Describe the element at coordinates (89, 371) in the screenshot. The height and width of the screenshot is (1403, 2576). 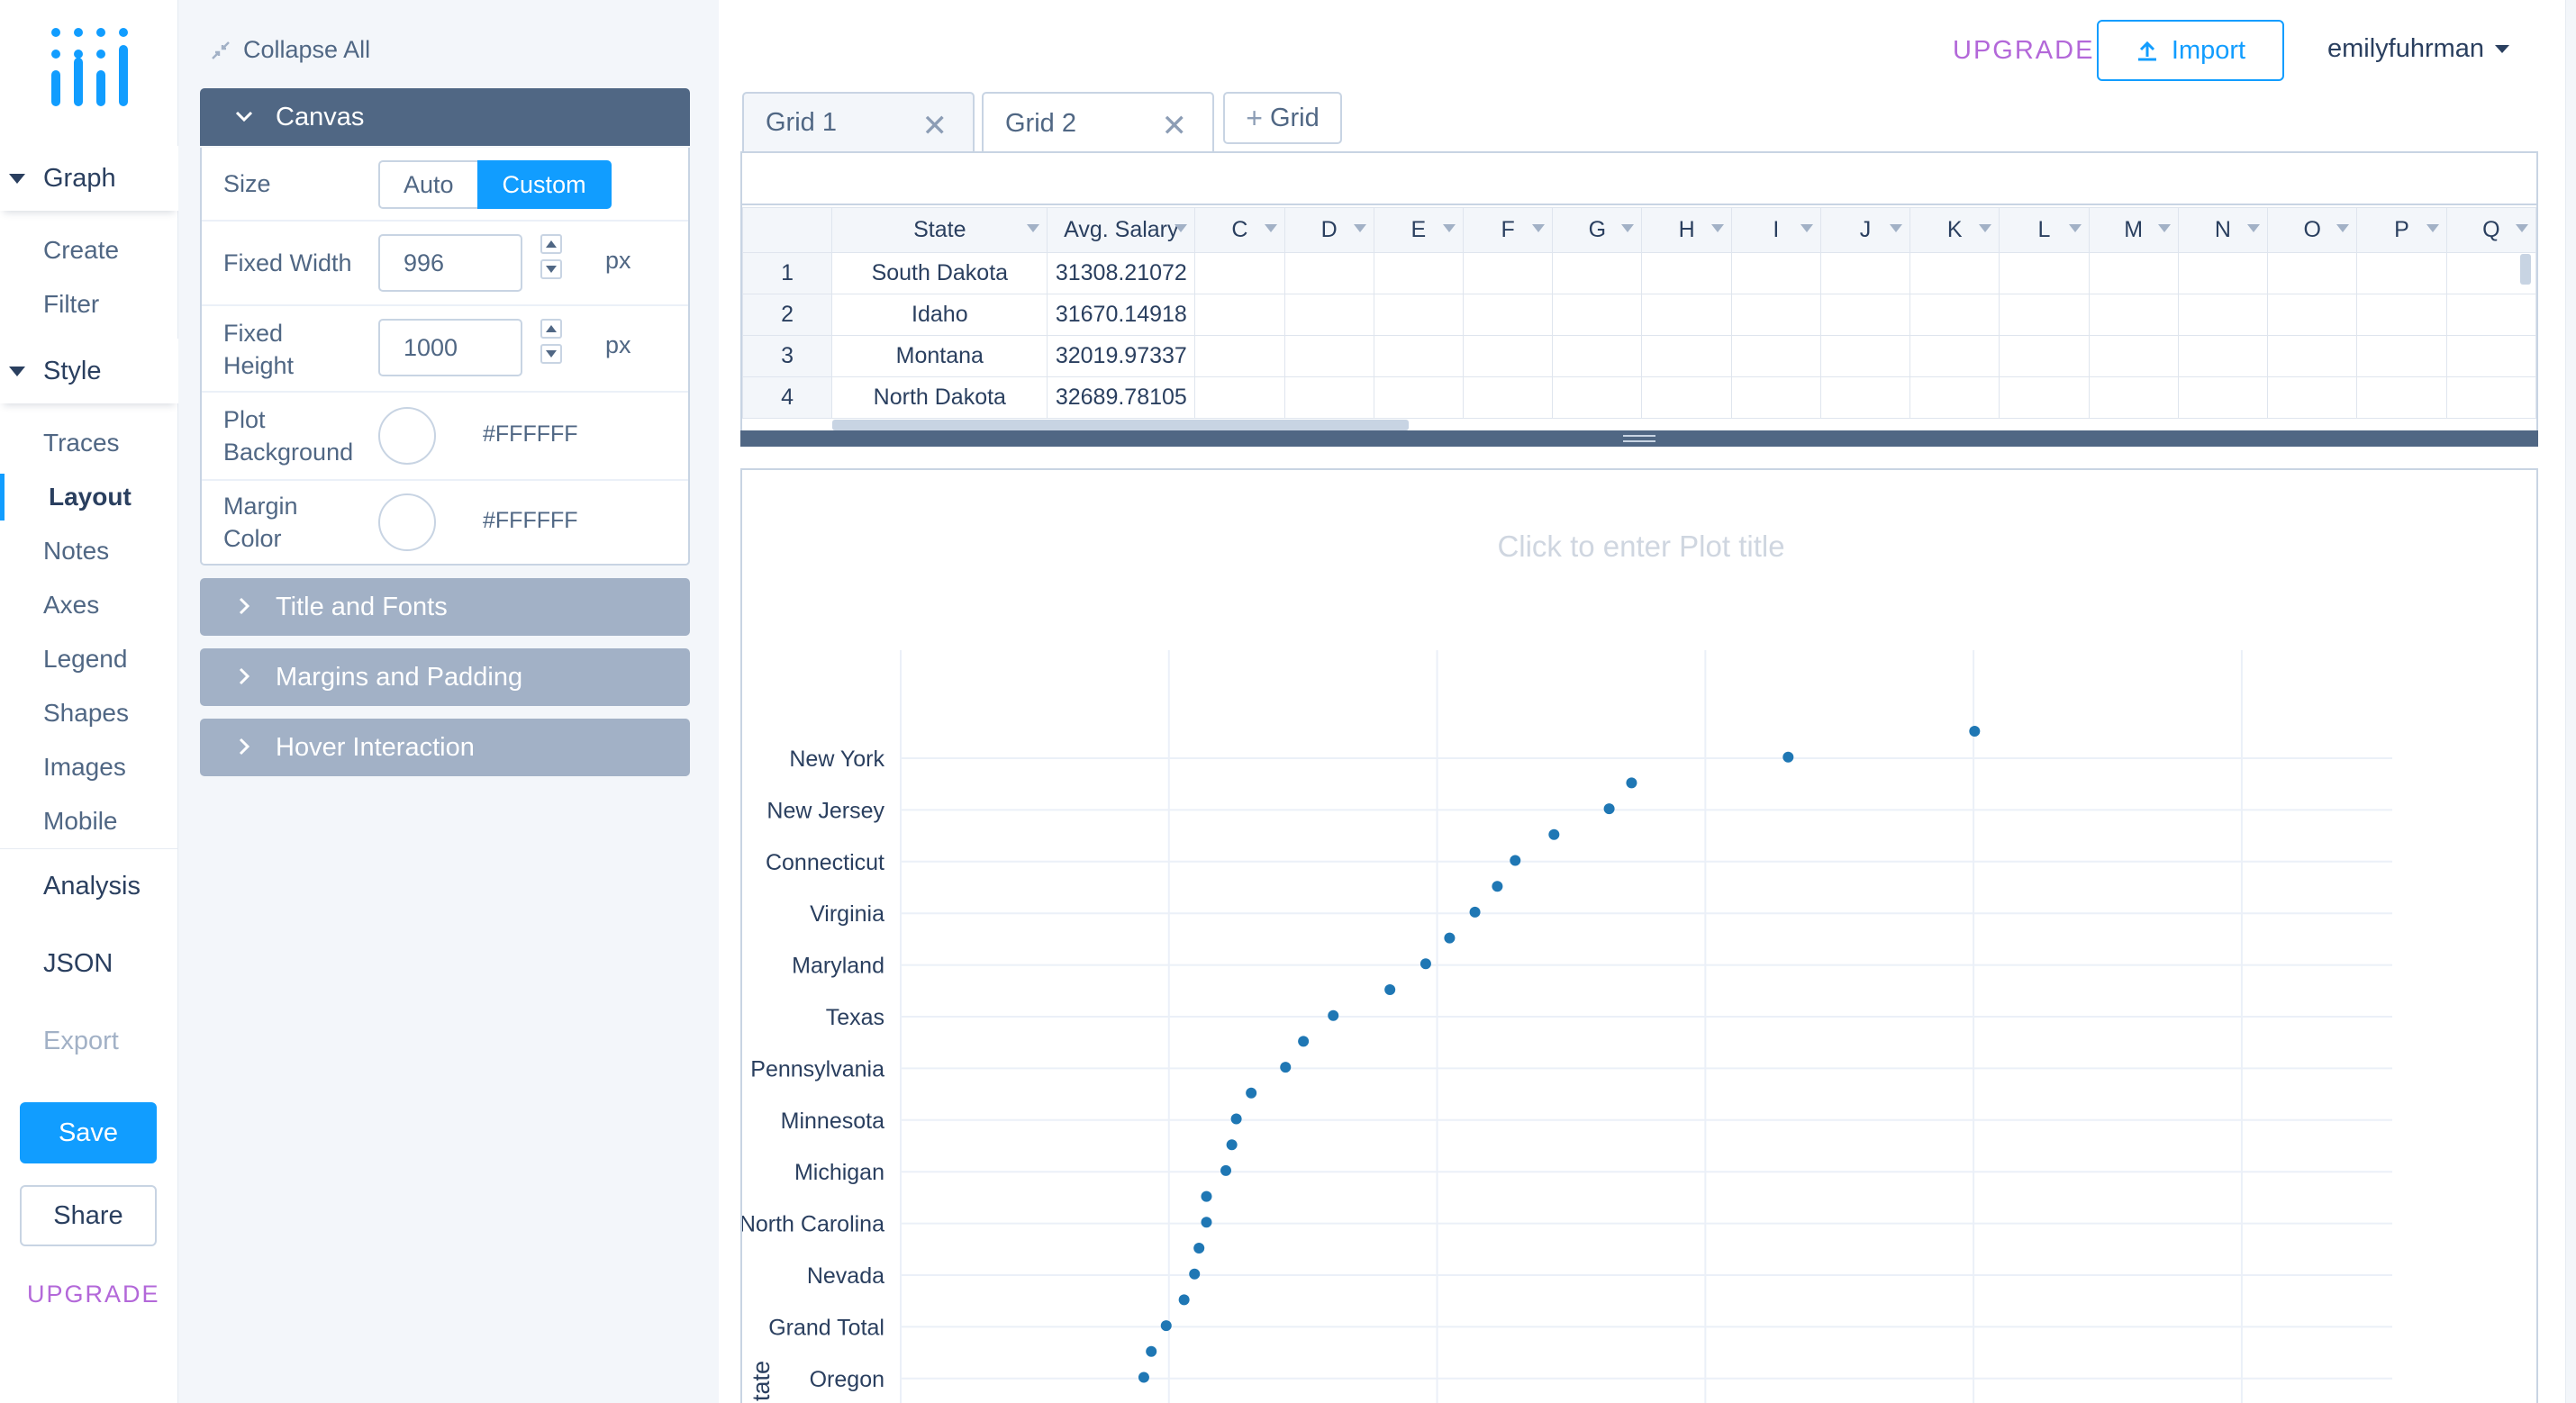
I see `nav-section-style: Style` at that location.